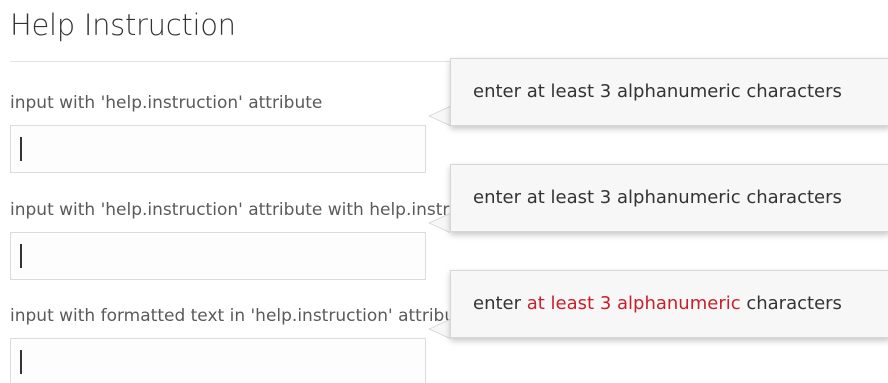 This screenshot has width=888, height=383. I want to click on help-tooltip-formatted: enter at least 3 alphanumeric characters, so click(669, 304).